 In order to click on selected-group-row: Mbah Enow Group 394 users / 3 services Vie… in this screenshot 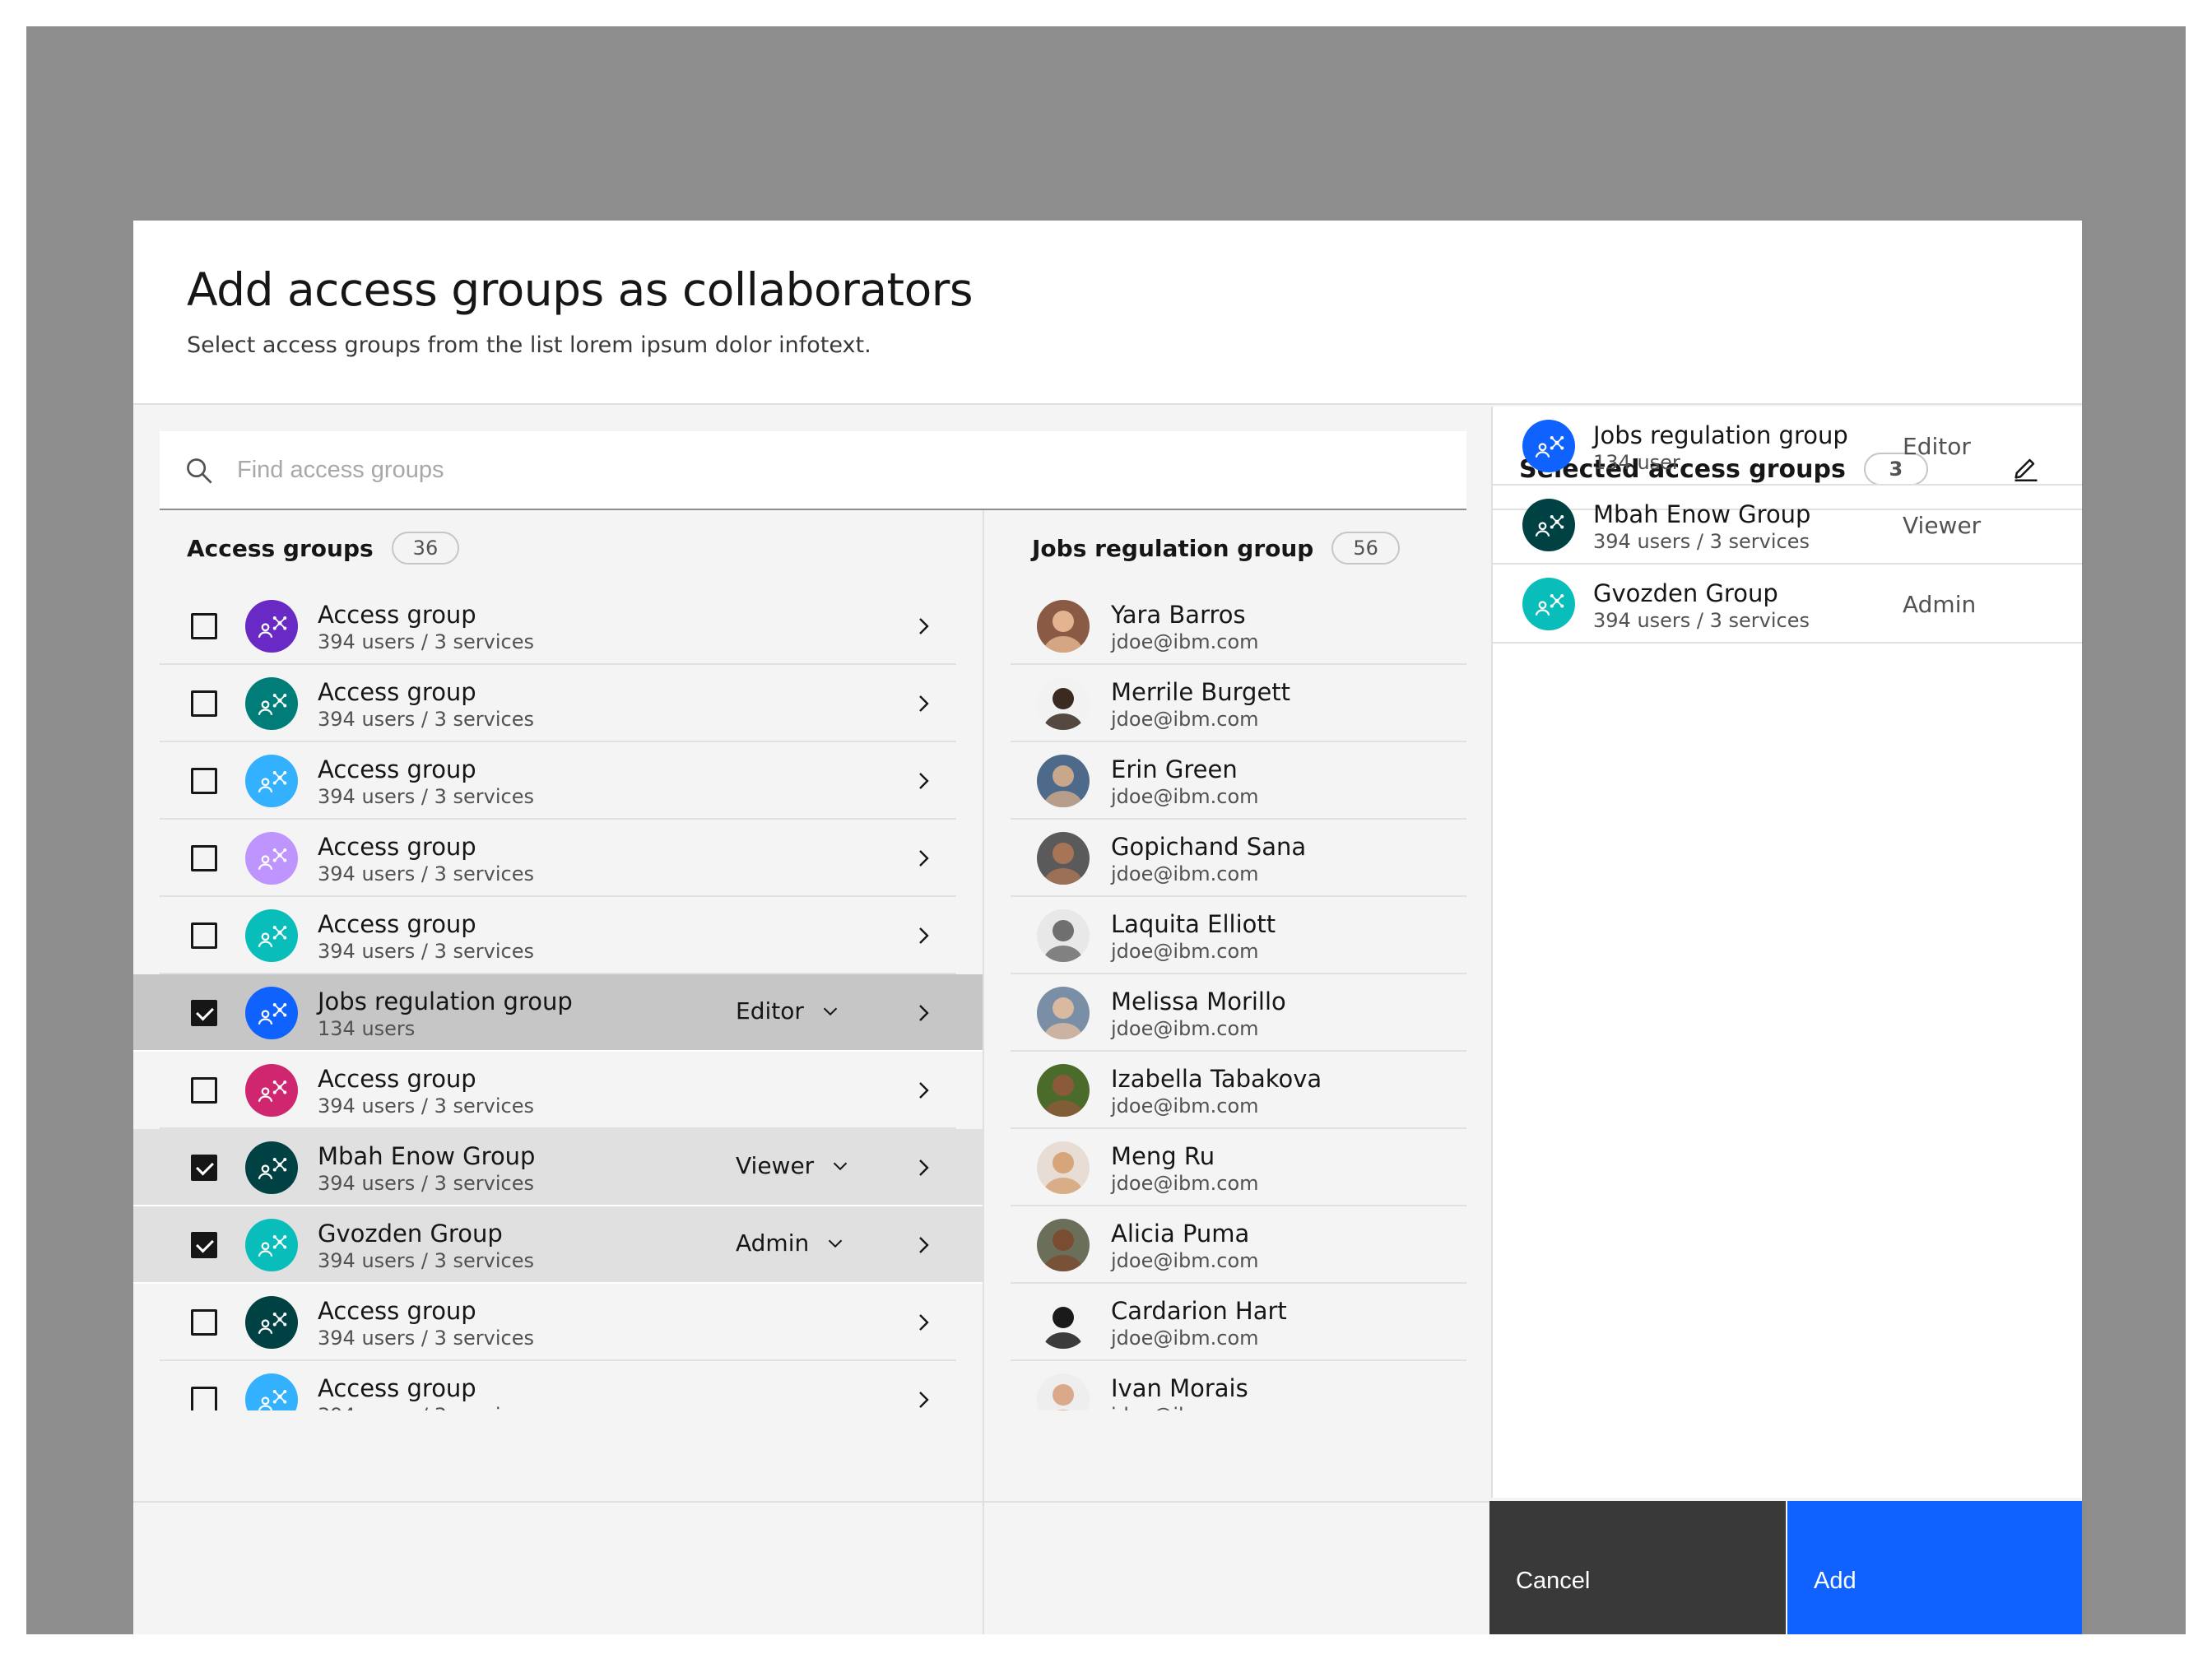, I will do `click(1787, 525)`.